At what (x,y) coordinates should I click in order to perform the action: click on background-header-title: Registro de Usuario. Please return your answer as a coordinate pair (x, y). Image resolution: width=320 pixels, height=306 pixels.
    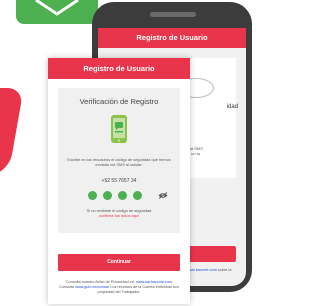
    Looking at the image, I should click on (172, 38).